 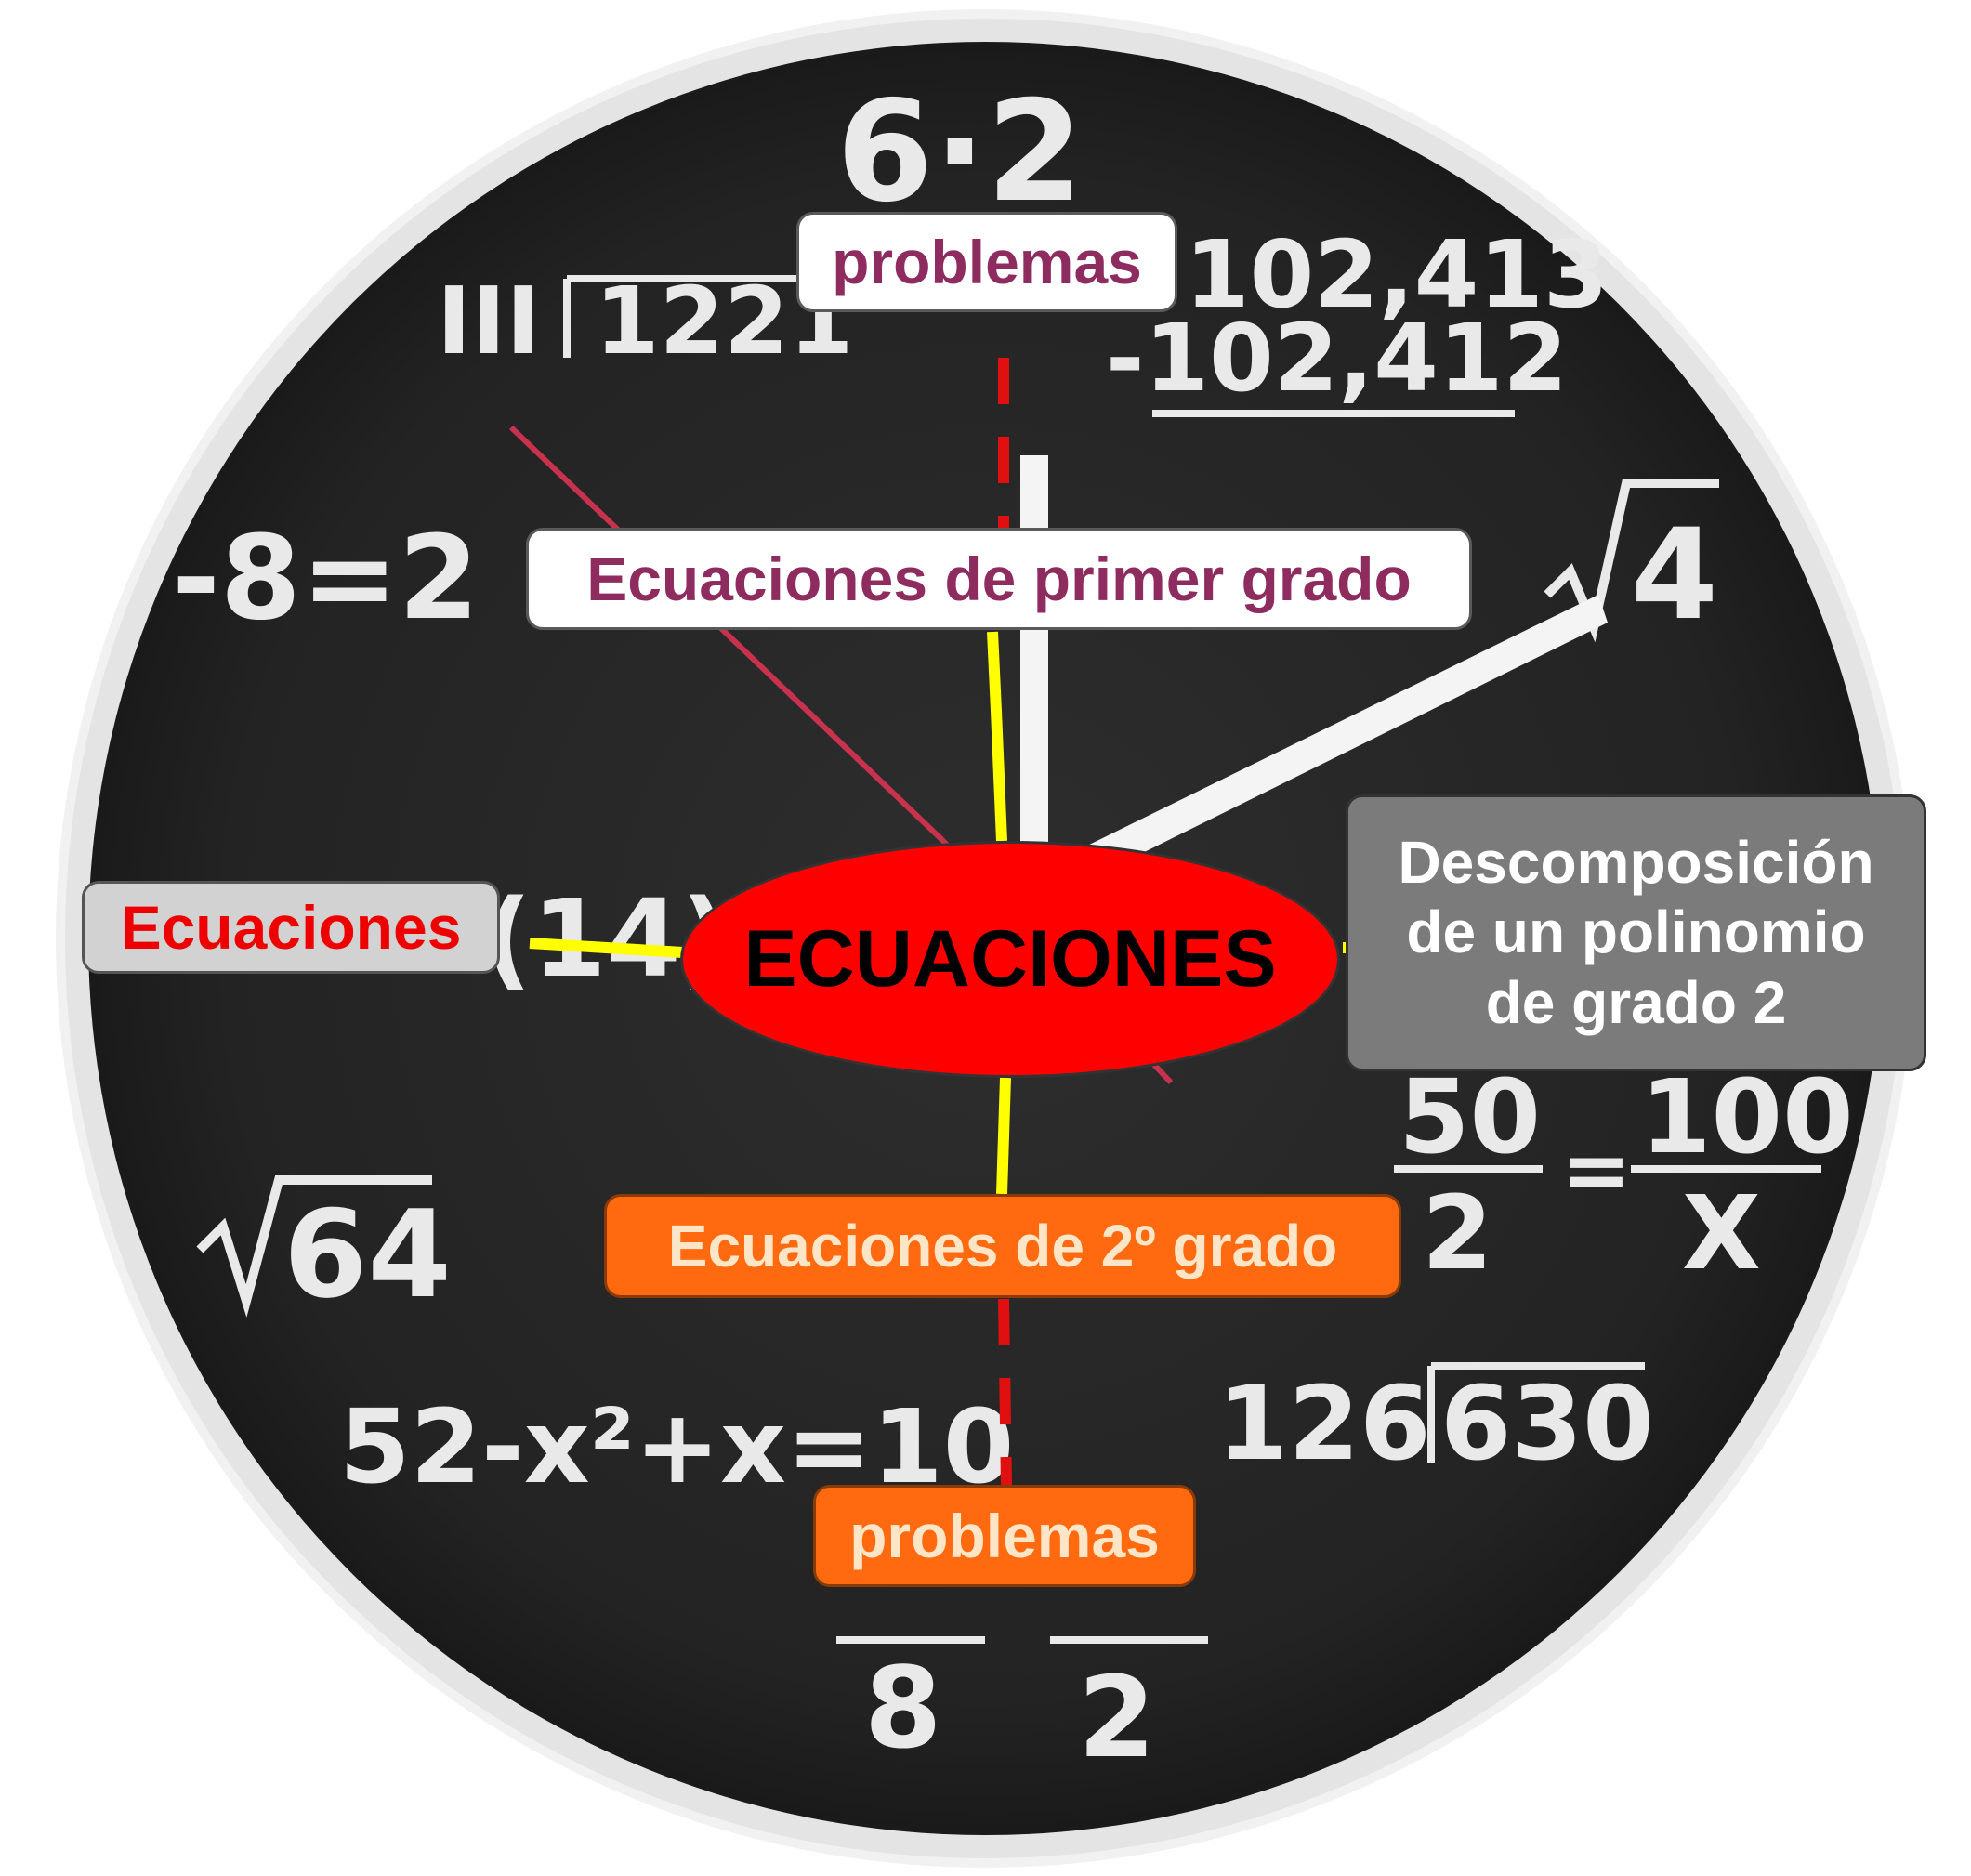 What do you see at coordinates (960, 152) in the screenshot?
I see `chalk-top: 6·2` at bounding box center [960, 152].